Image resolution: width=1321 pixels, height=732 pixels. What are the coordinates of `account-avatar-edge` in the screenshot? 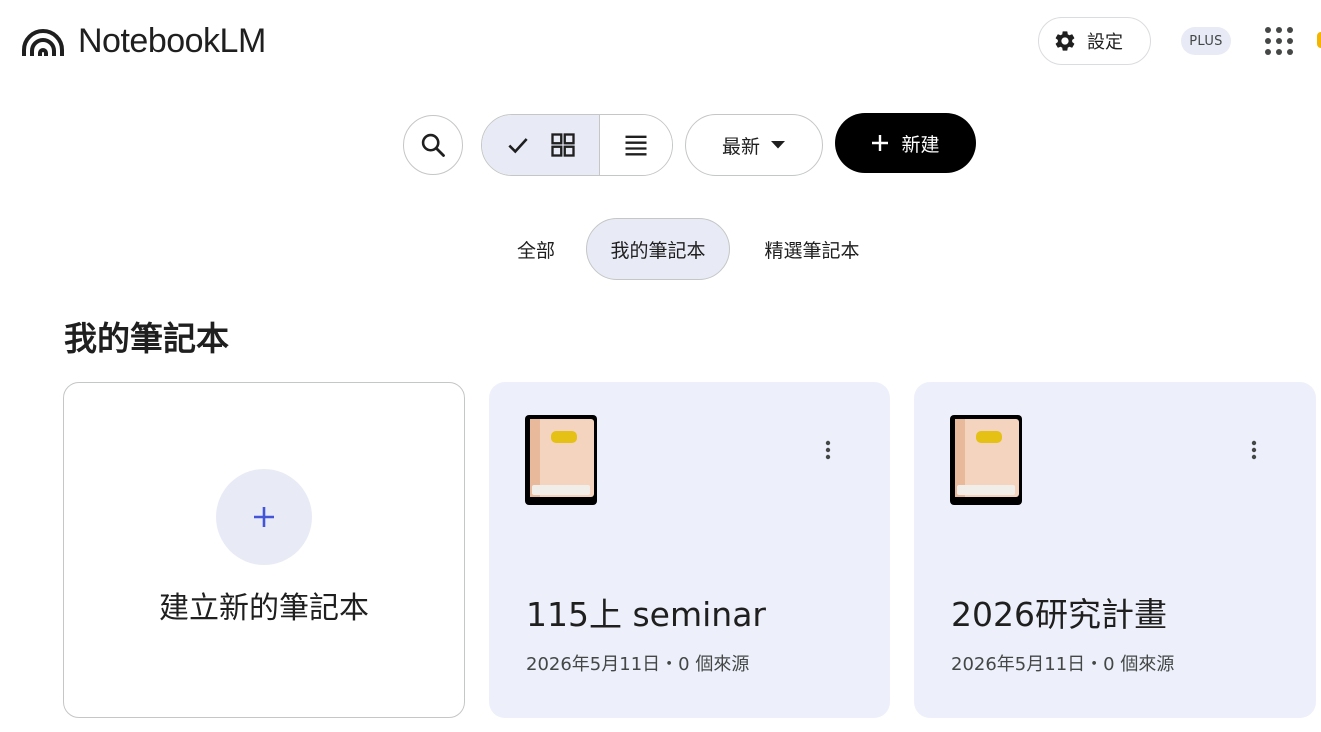 It's located at (1319, 40).